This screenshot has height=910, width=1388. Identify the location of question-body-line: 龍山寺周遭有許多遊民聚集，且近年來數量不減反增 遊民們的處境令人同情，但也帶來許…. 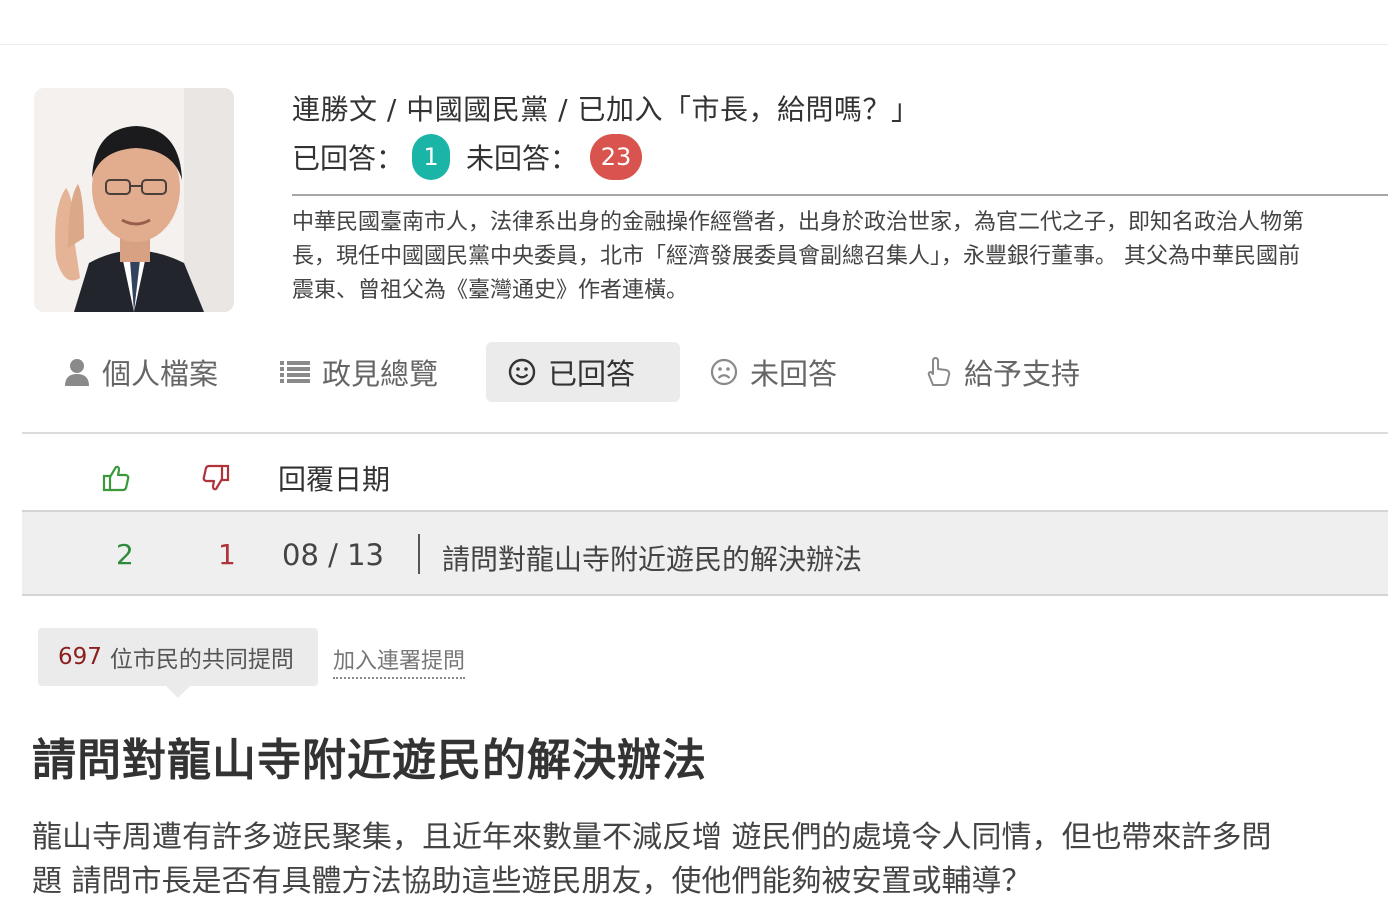
(652, 837).